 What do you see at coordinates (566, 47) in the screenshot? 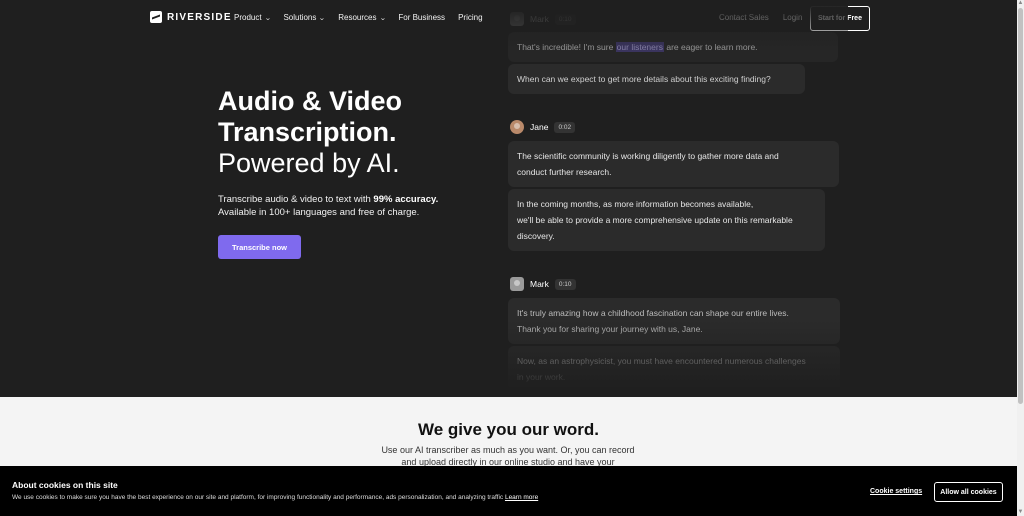
I see `msg-text: That's incredible! I'm sure` at bounding box center [566, 47].